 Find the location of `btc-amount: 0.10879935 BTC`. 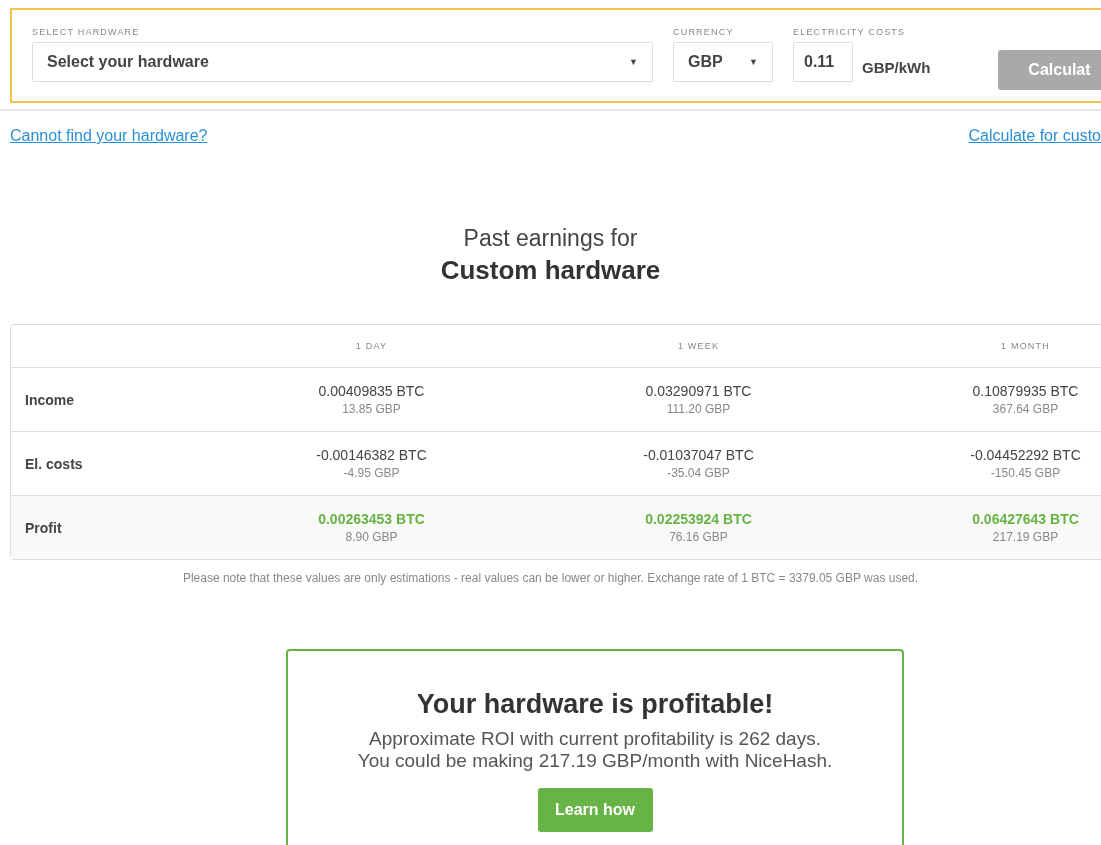

btc-amount: 0.10879935 BTC is located at coordinates (1025, 391).